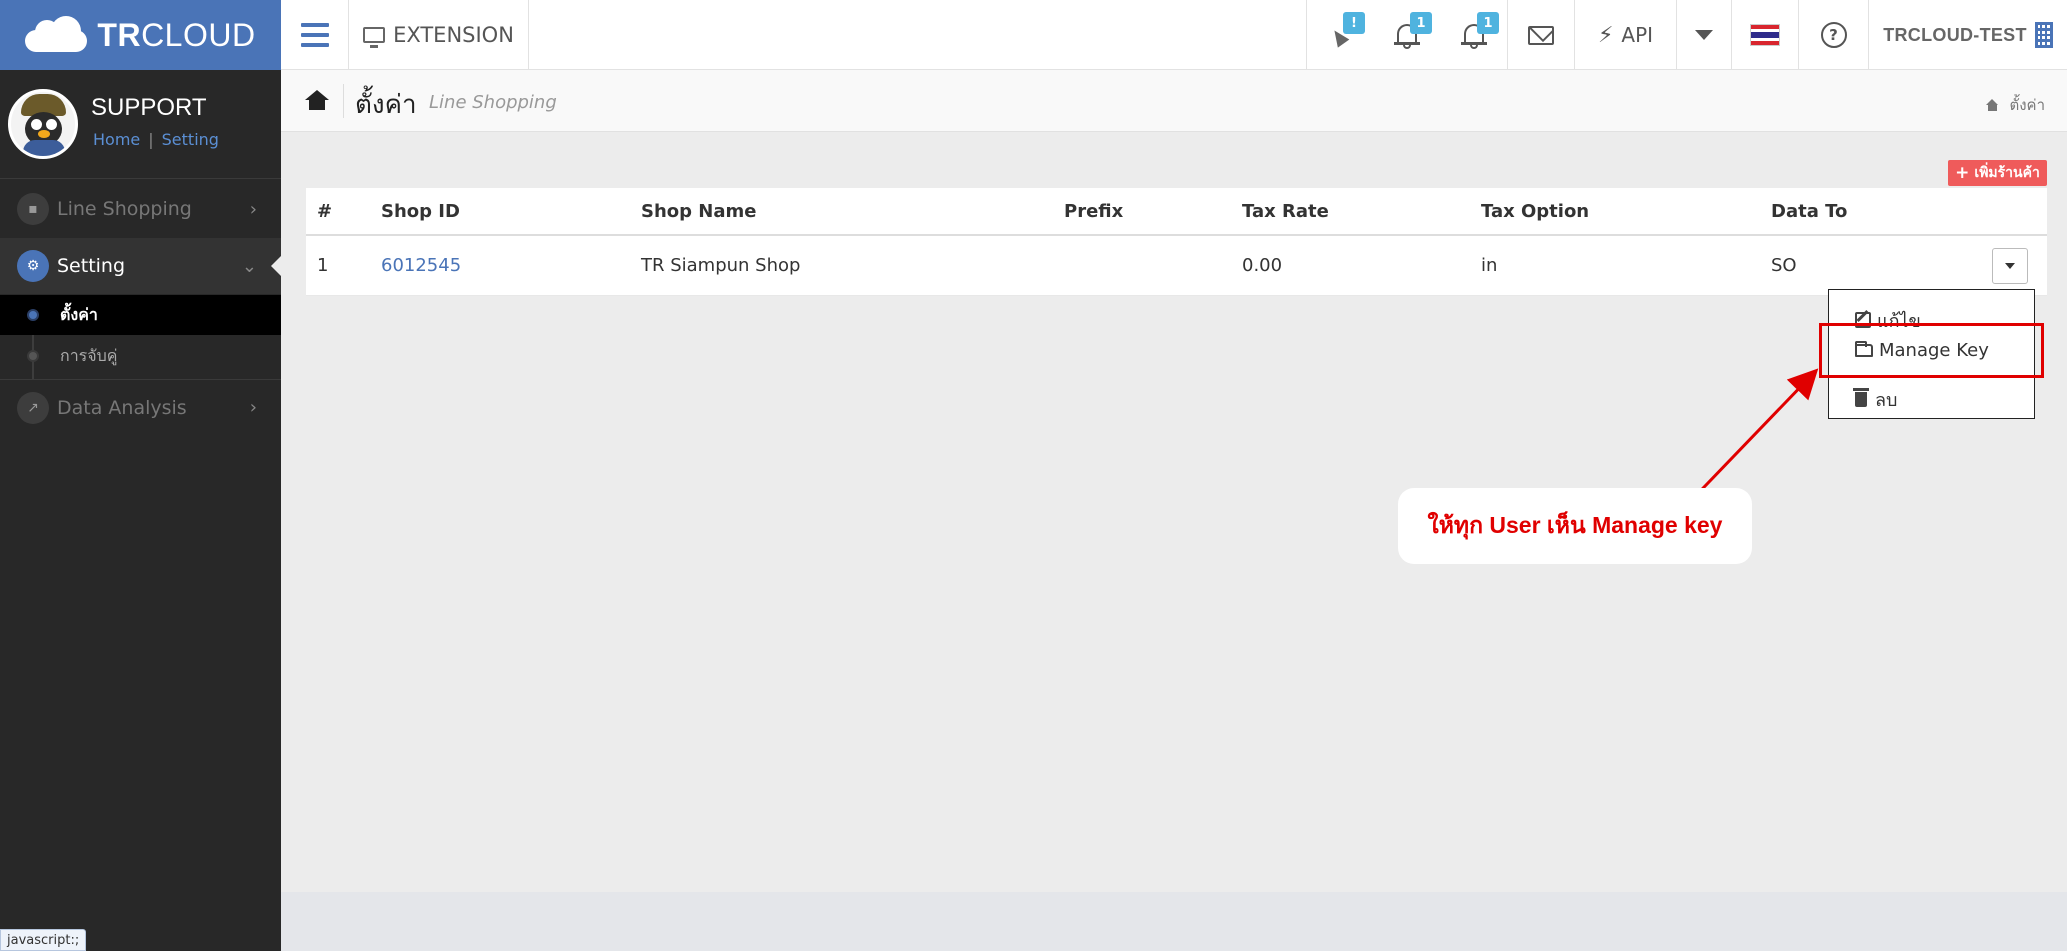 This screenshot has height=951, width=2067. What do you see at coordinates (190, 139) in the screenshot?
I see `profile-link-setting: Setting` at bounding box center [190, 139].